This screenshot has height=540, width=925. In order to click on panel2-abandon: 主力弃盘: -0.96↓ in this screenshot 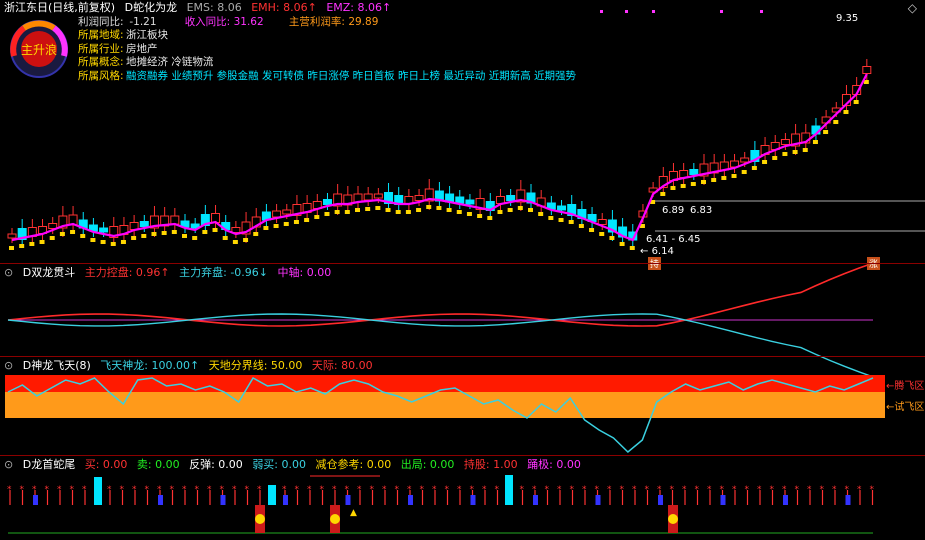, I will do `click(224, 272)`.